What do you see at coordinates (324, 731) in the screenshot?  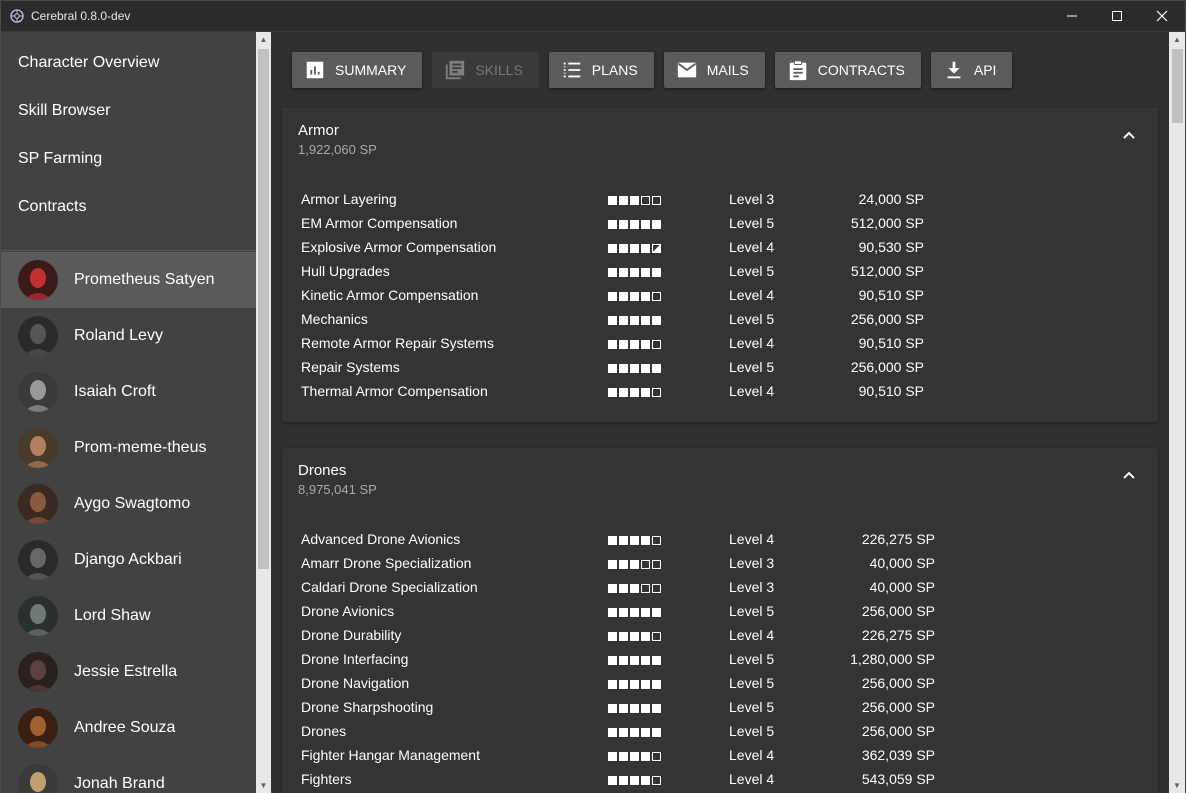 I see `skill-name: Drones` at bounding box center [324, 731].